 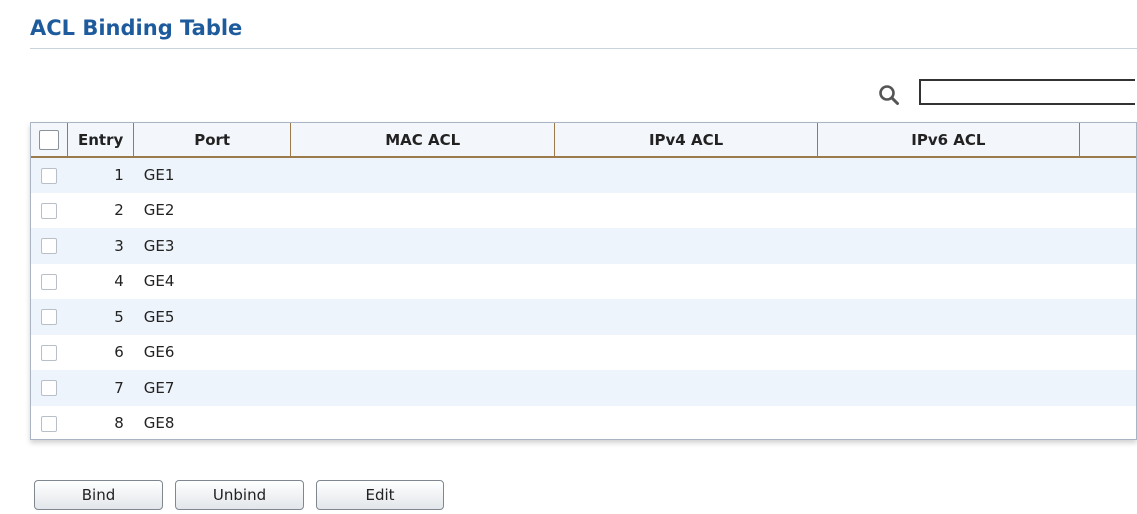 What do you see at coordinates (949, 140) in the screenshot?
I see `column-header-ipv6-acl: IPv6 ACL` at bounding box center [949, 140].